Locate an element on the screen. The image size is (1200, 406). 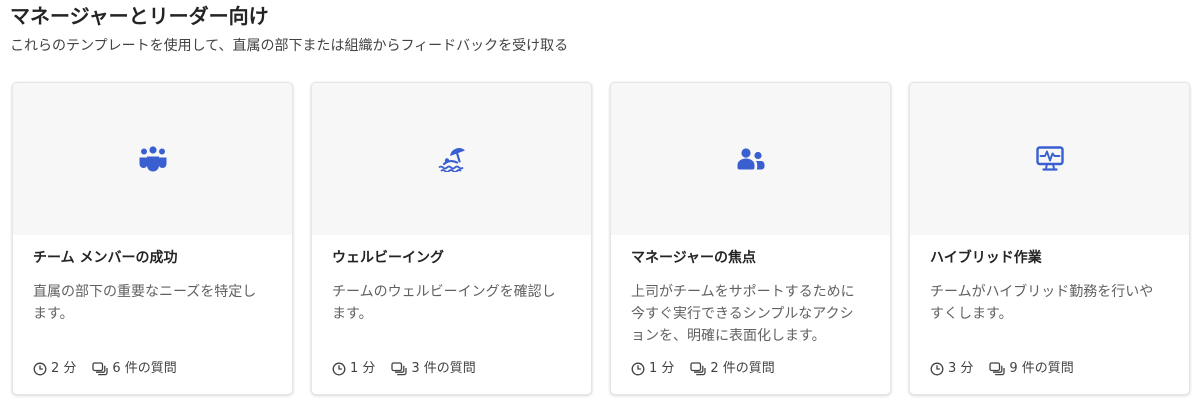
card-description: チームのウェルビーイングを確認します。 is located at coordinates (444, 303).